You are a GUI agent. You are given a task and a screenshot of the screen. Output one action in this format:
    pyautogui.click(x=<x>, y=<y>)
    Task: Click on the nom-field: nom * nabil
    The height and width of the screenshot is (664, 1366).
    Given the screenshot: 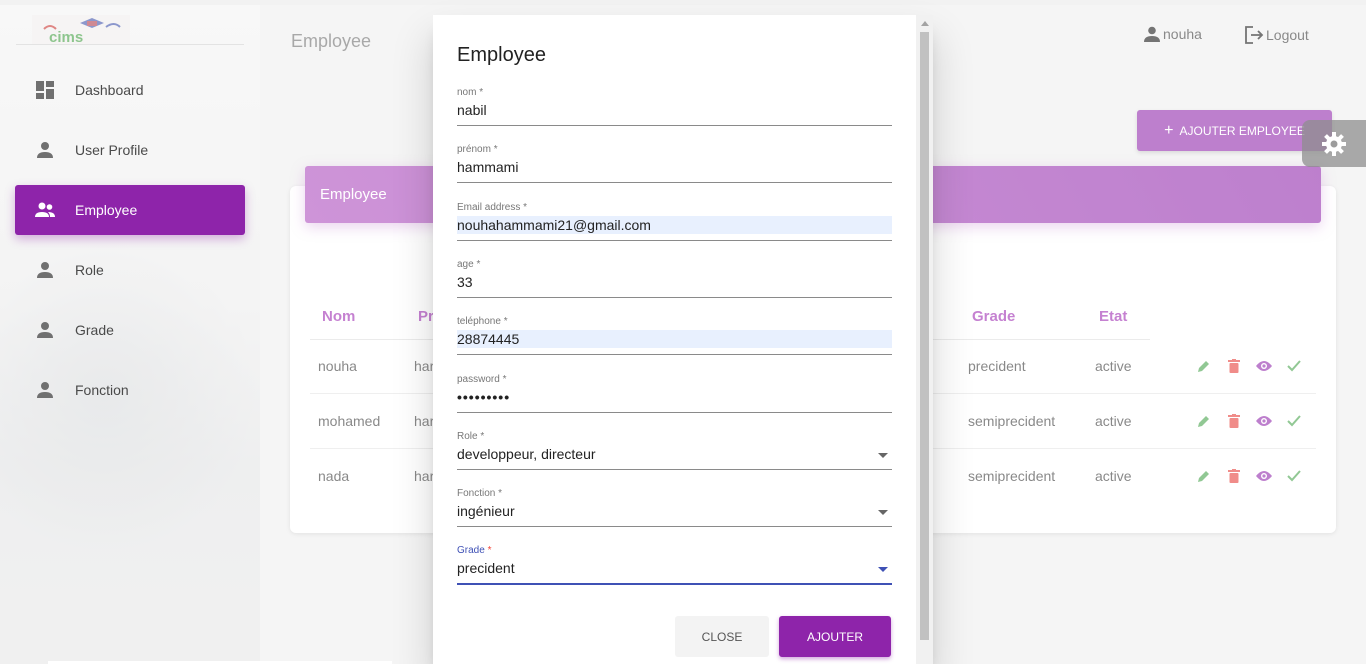 What is the action you would take?
    pyautogui.click(x=674, y=112)
    